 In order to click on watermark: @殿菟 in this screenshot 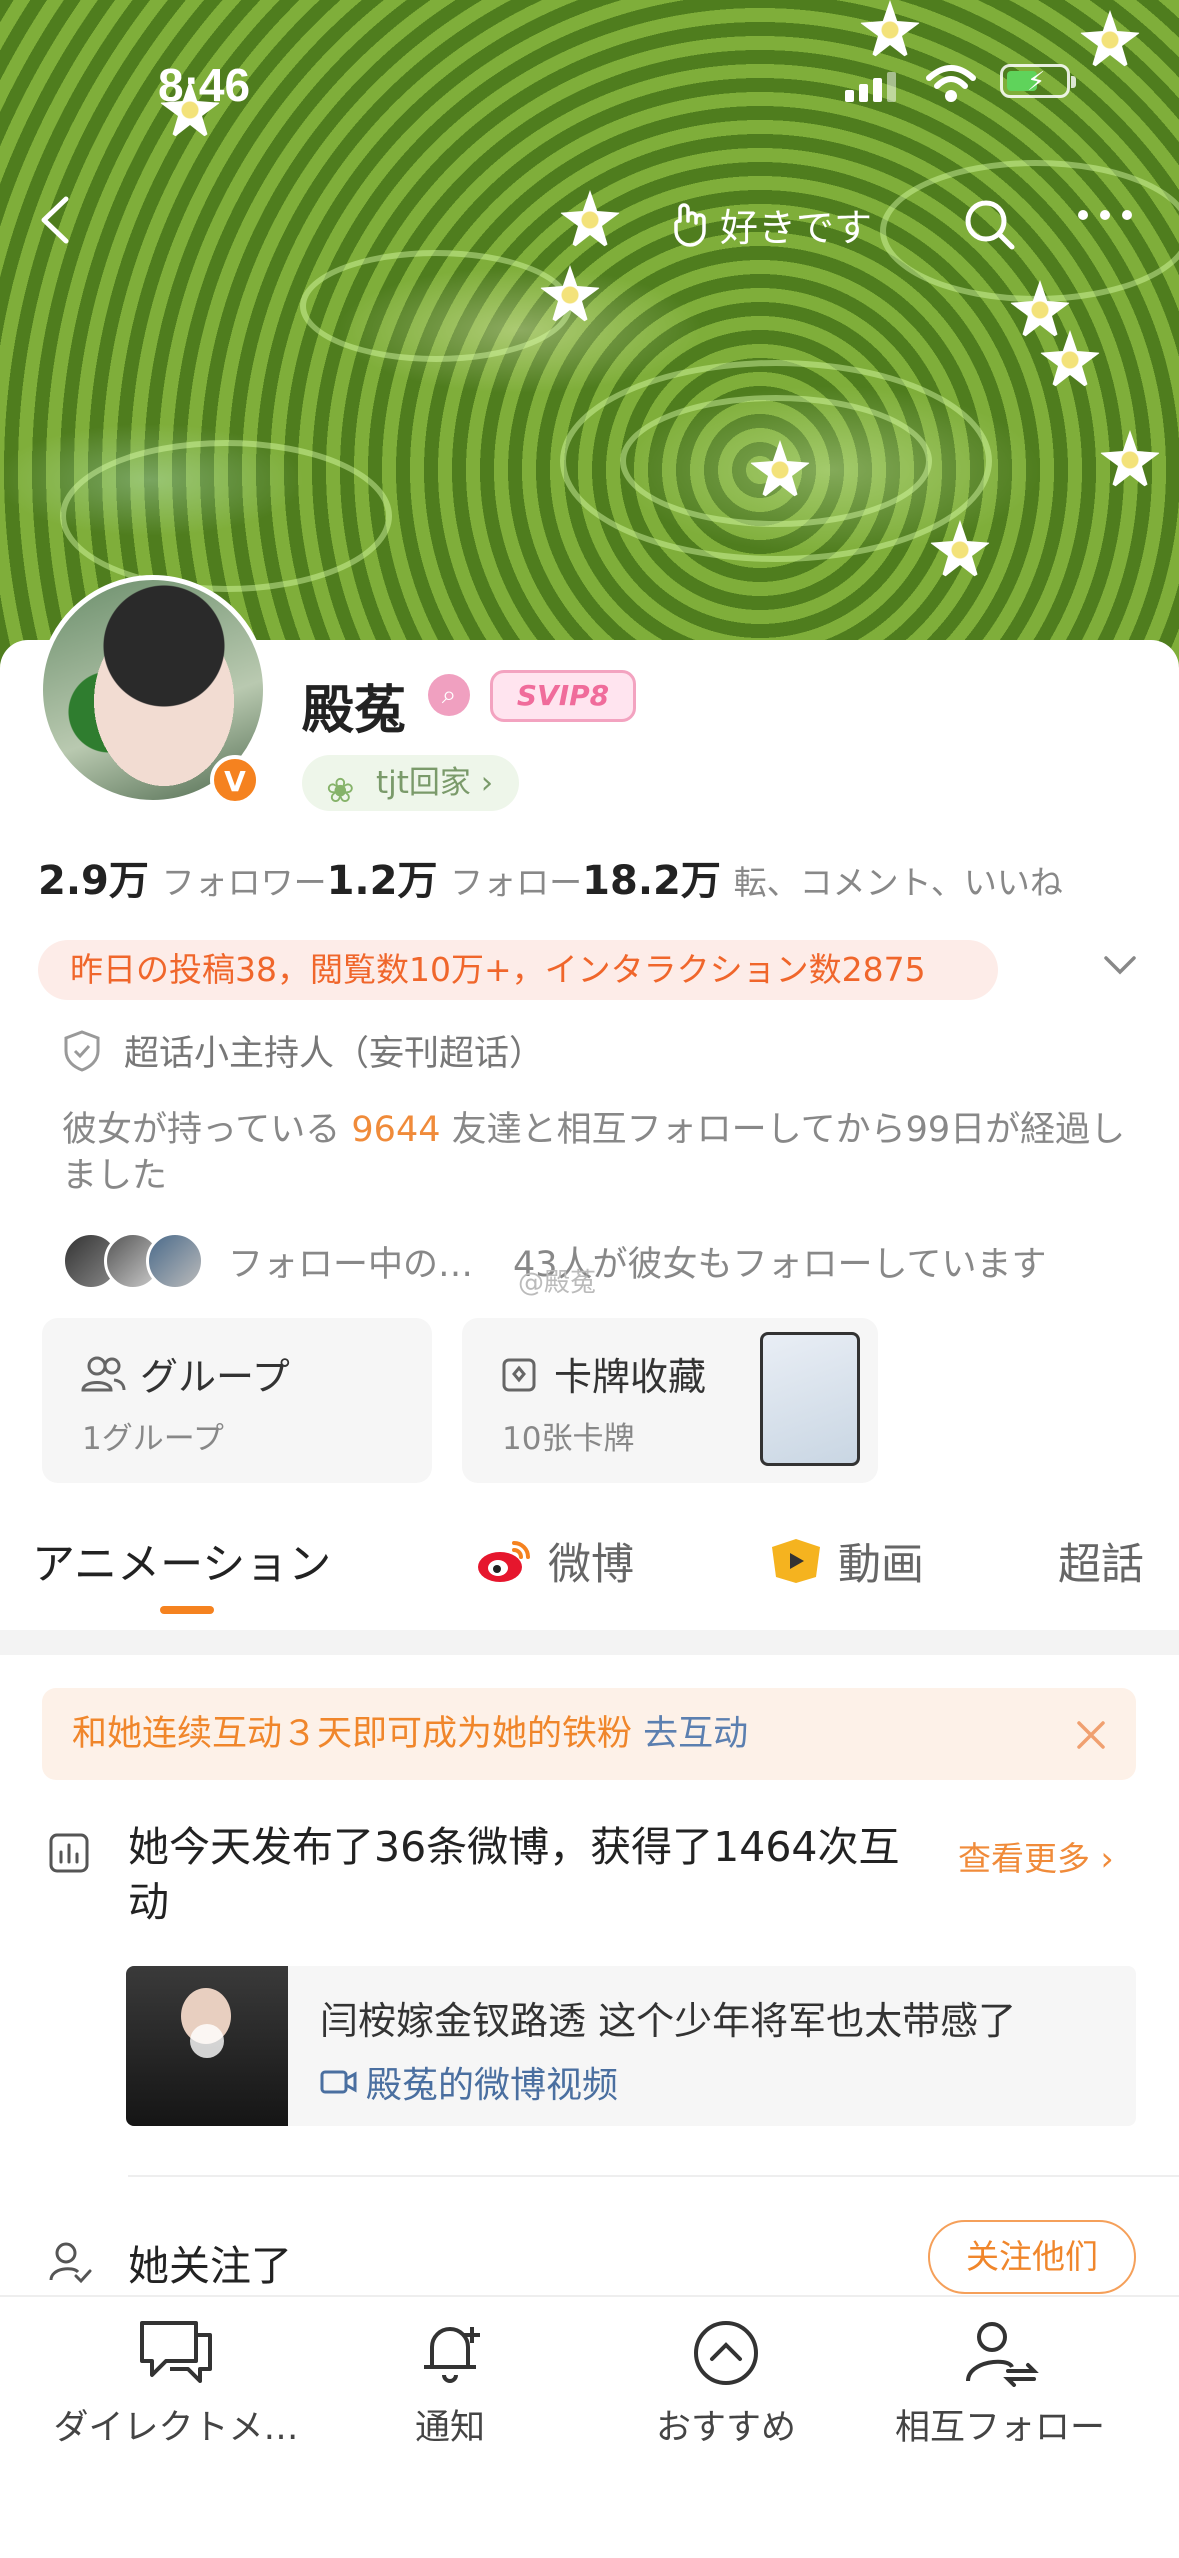, I will do `click(557, 1283)`.